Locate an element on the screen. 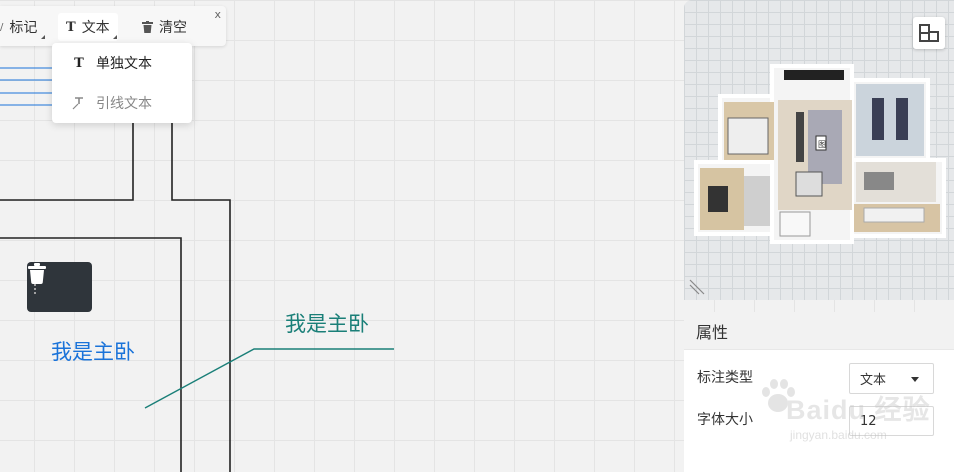 Image resolution: width=954 pixels, height=472 pixels. annotation-type-label: 标注类型 is located at coordinates (725, 378).